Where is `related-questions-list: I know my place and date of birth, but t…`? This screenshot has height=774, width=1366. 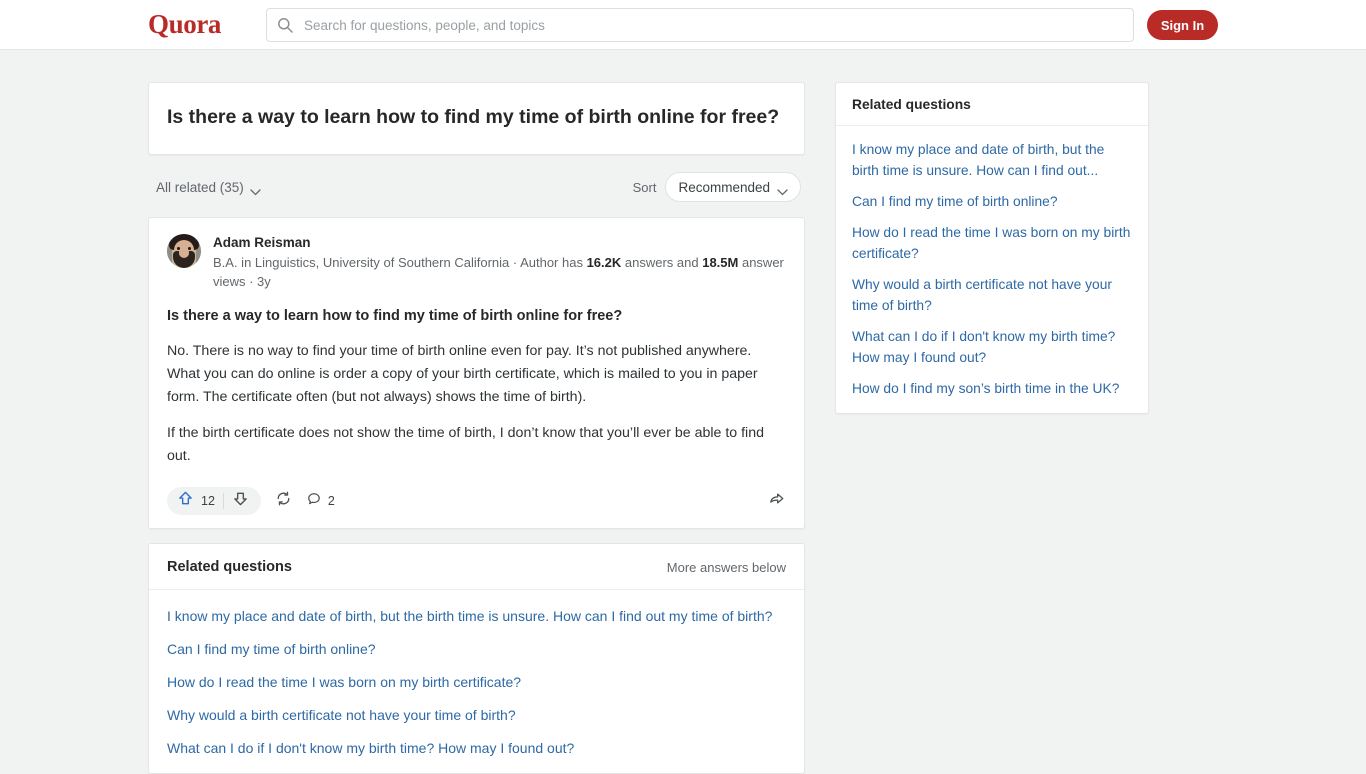
related-questions-list: I know my place and date of birth, but t… is located at coordinates (476, 681).